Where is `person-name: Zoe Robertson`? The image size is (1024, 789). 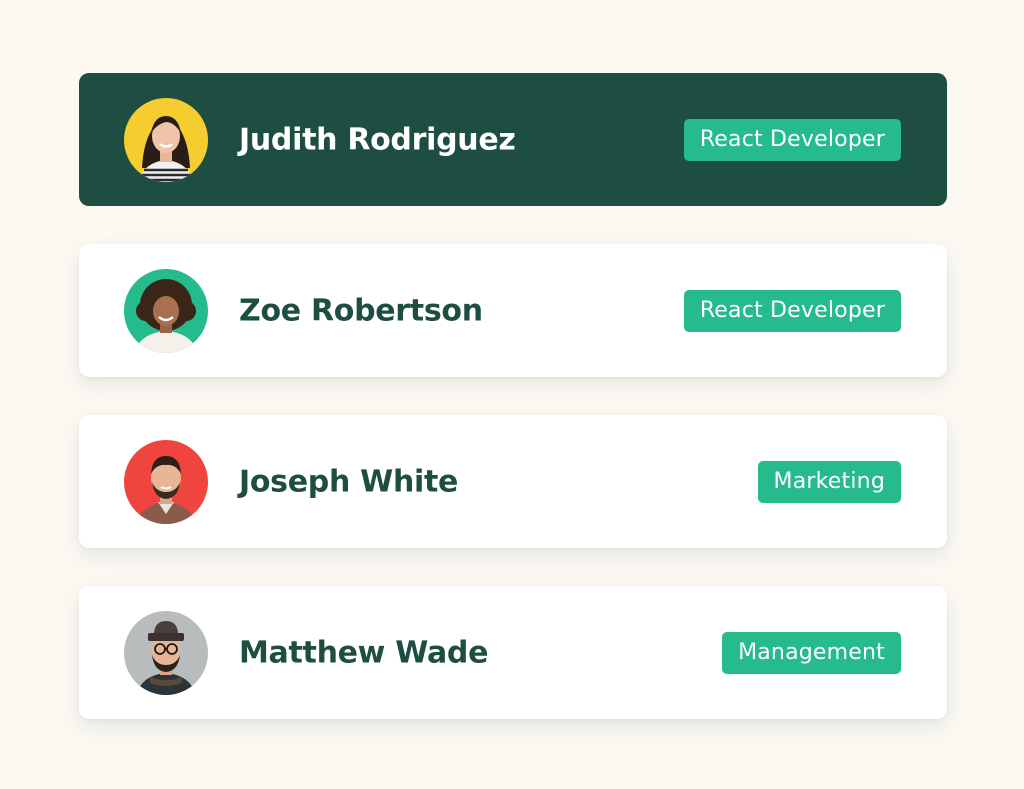
person-name: Zoe Robertson is located at coordinates (361, 310).